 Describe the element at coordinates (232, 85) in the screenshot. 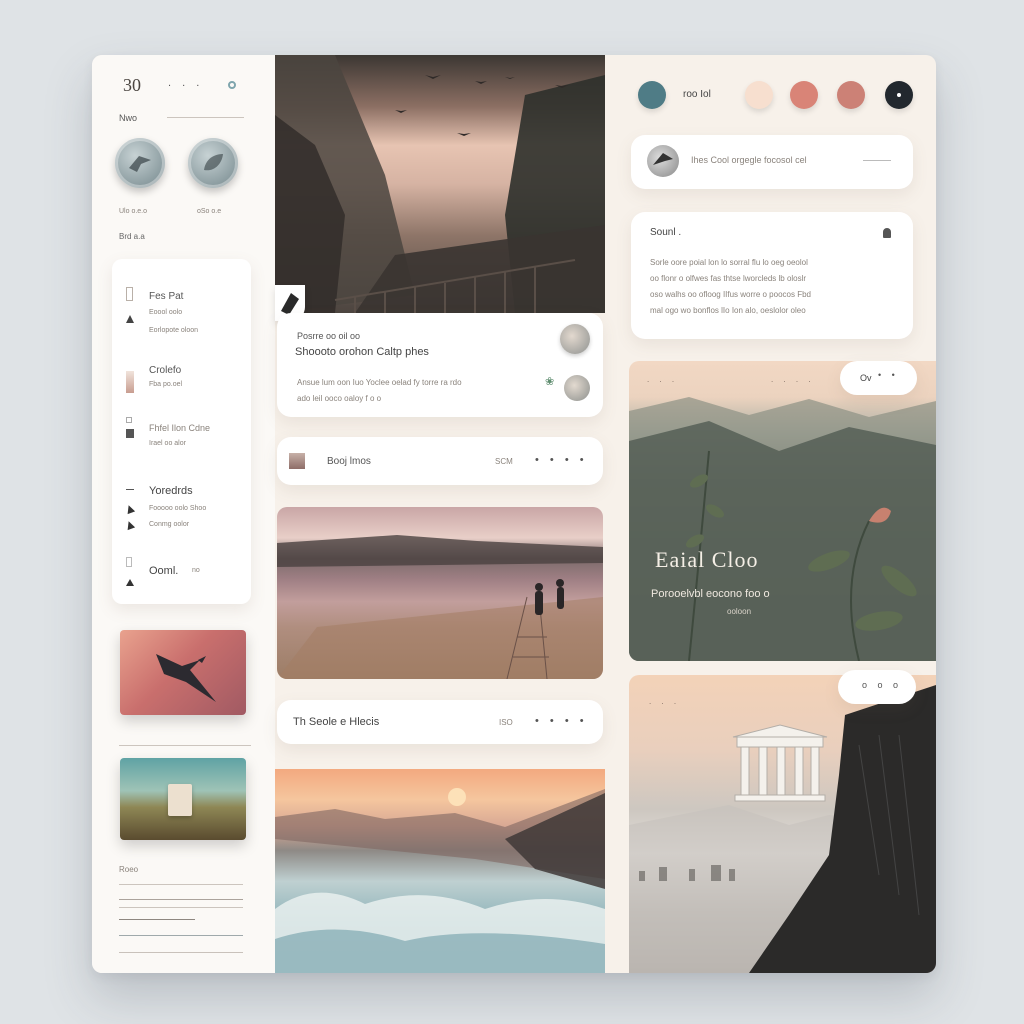

I see `status-ring-icon` at that location.